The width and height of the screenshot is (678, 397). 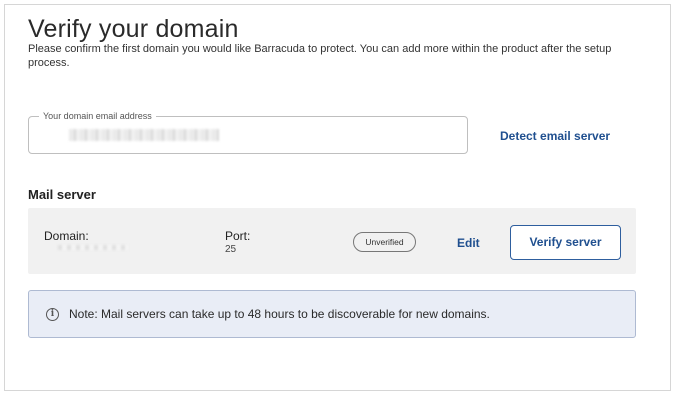 I want to click on port-value: 25, so click(x=231, y=249).